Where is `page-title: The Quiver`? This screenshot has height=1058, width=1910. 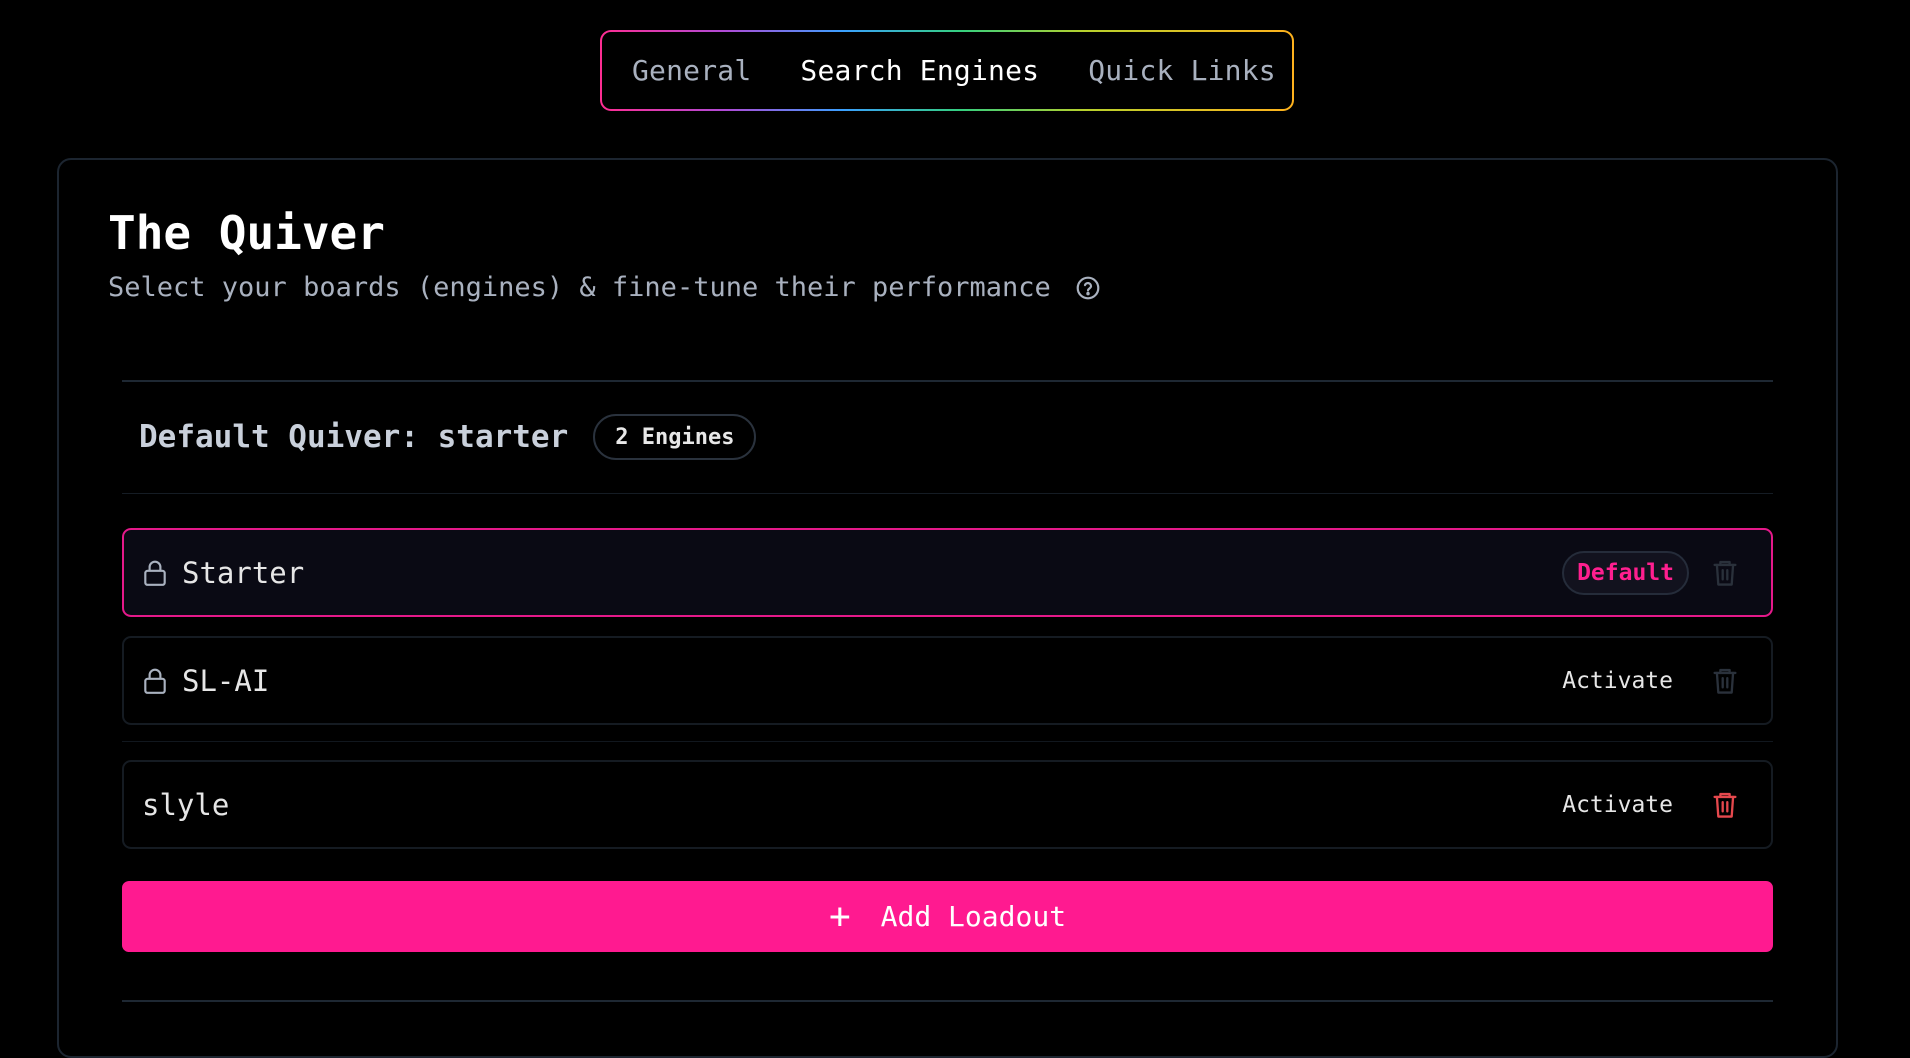
page-title: The Quiver is located at coordinates (246, 233).